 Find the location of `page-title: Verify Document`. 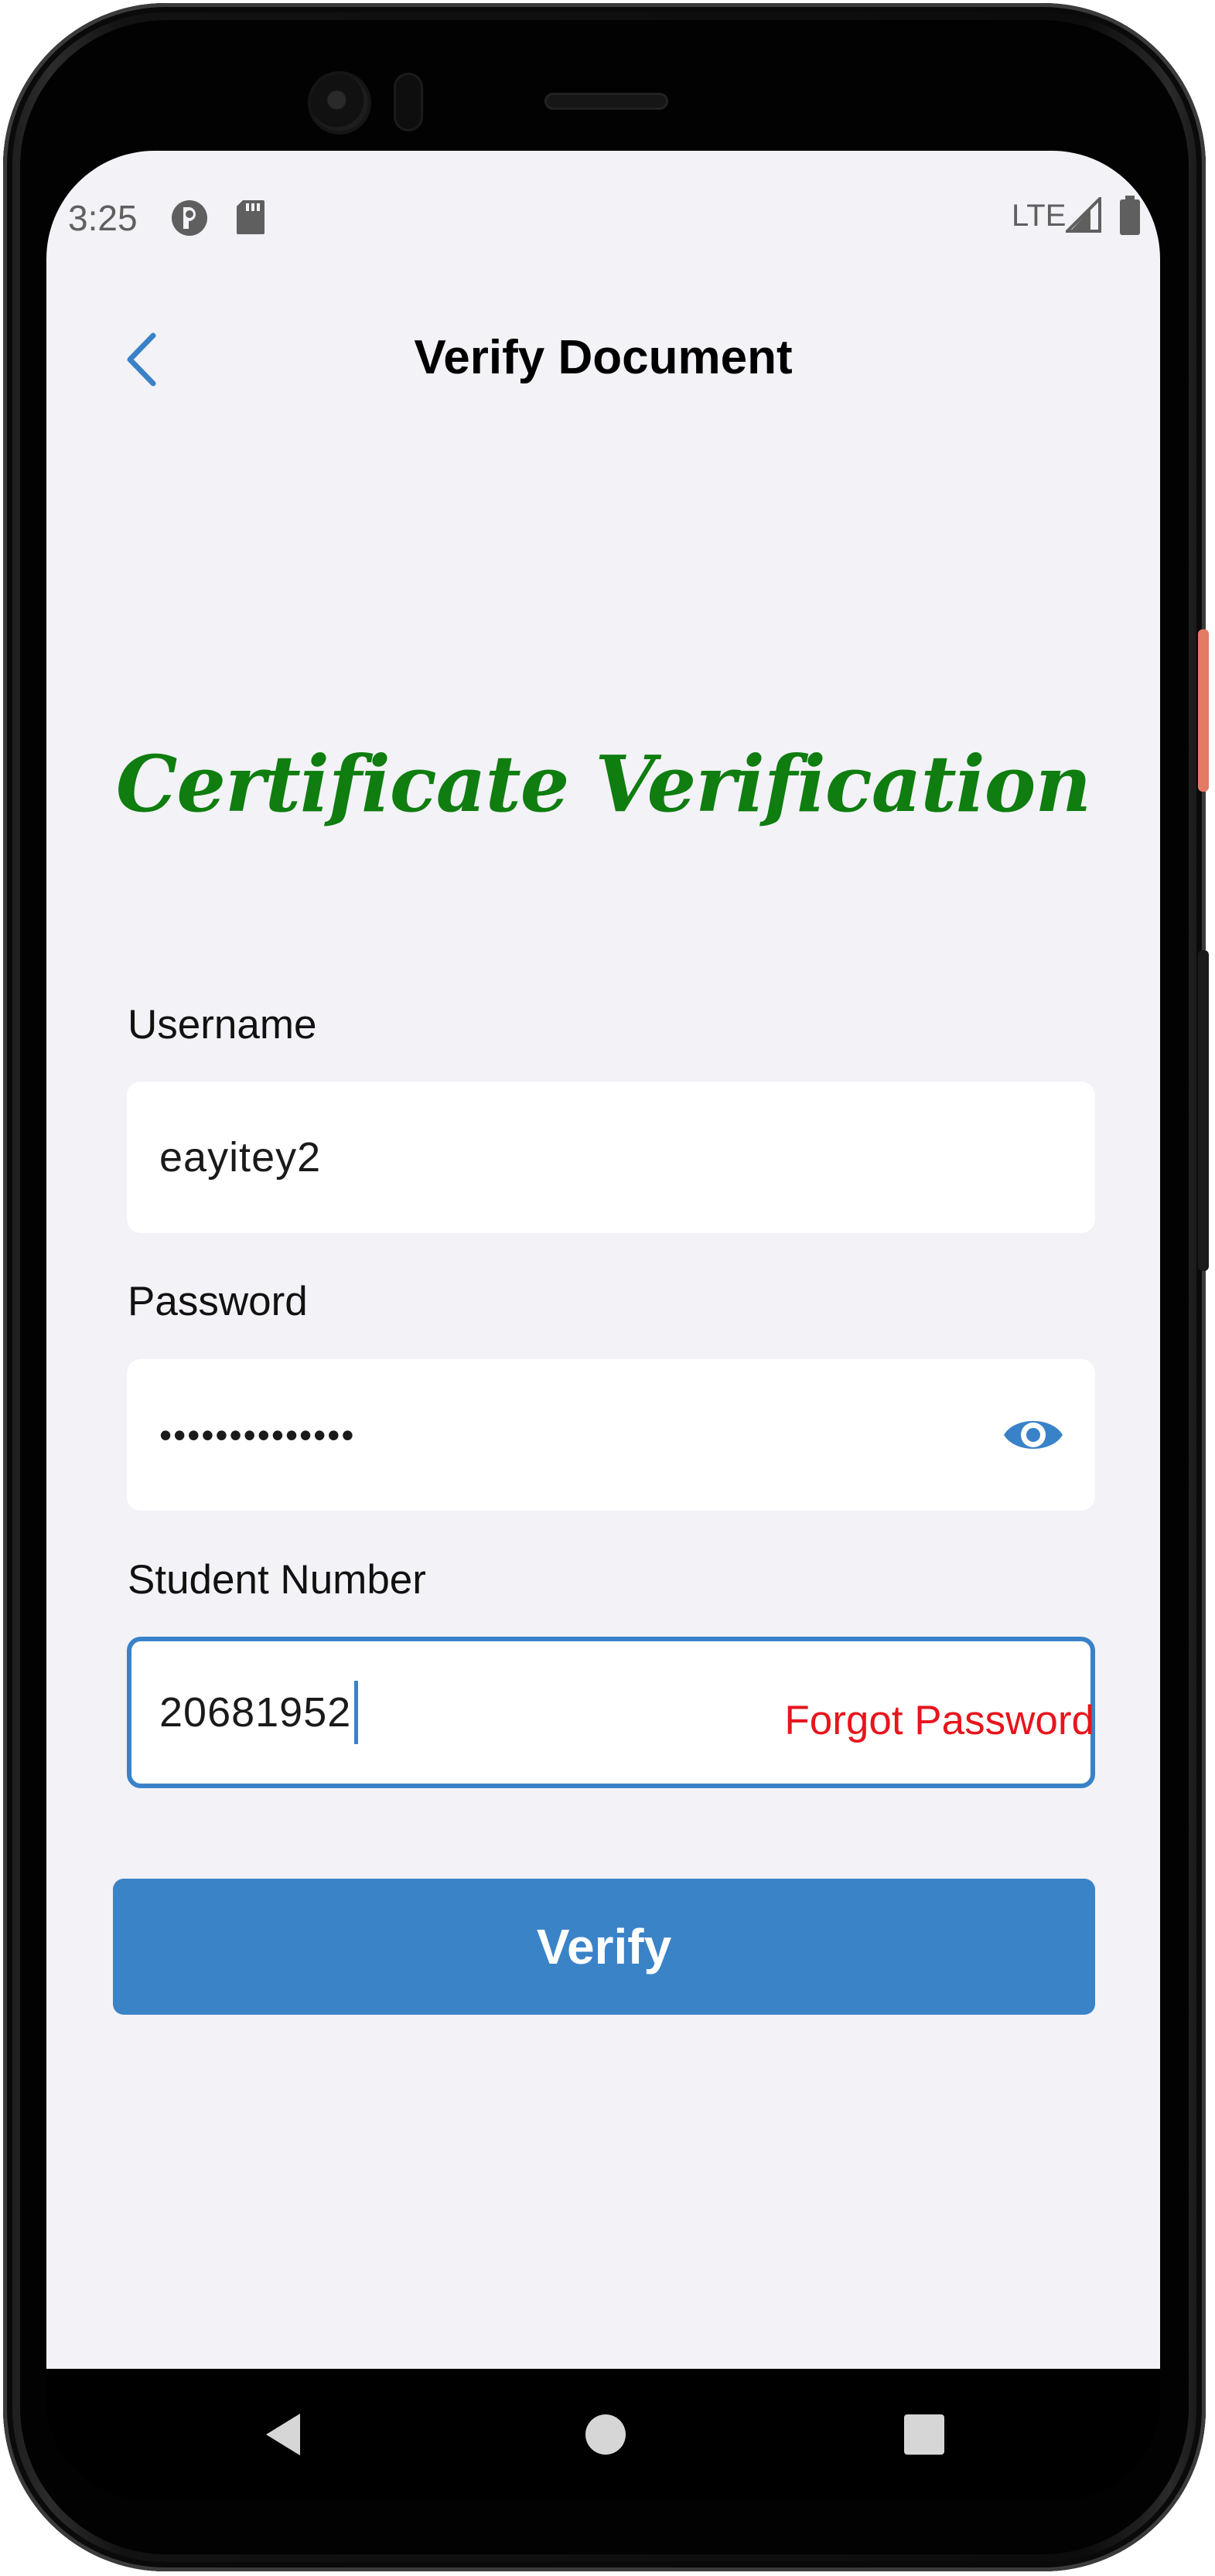

page-title: Verify Document is located at coordinates (603, 357).